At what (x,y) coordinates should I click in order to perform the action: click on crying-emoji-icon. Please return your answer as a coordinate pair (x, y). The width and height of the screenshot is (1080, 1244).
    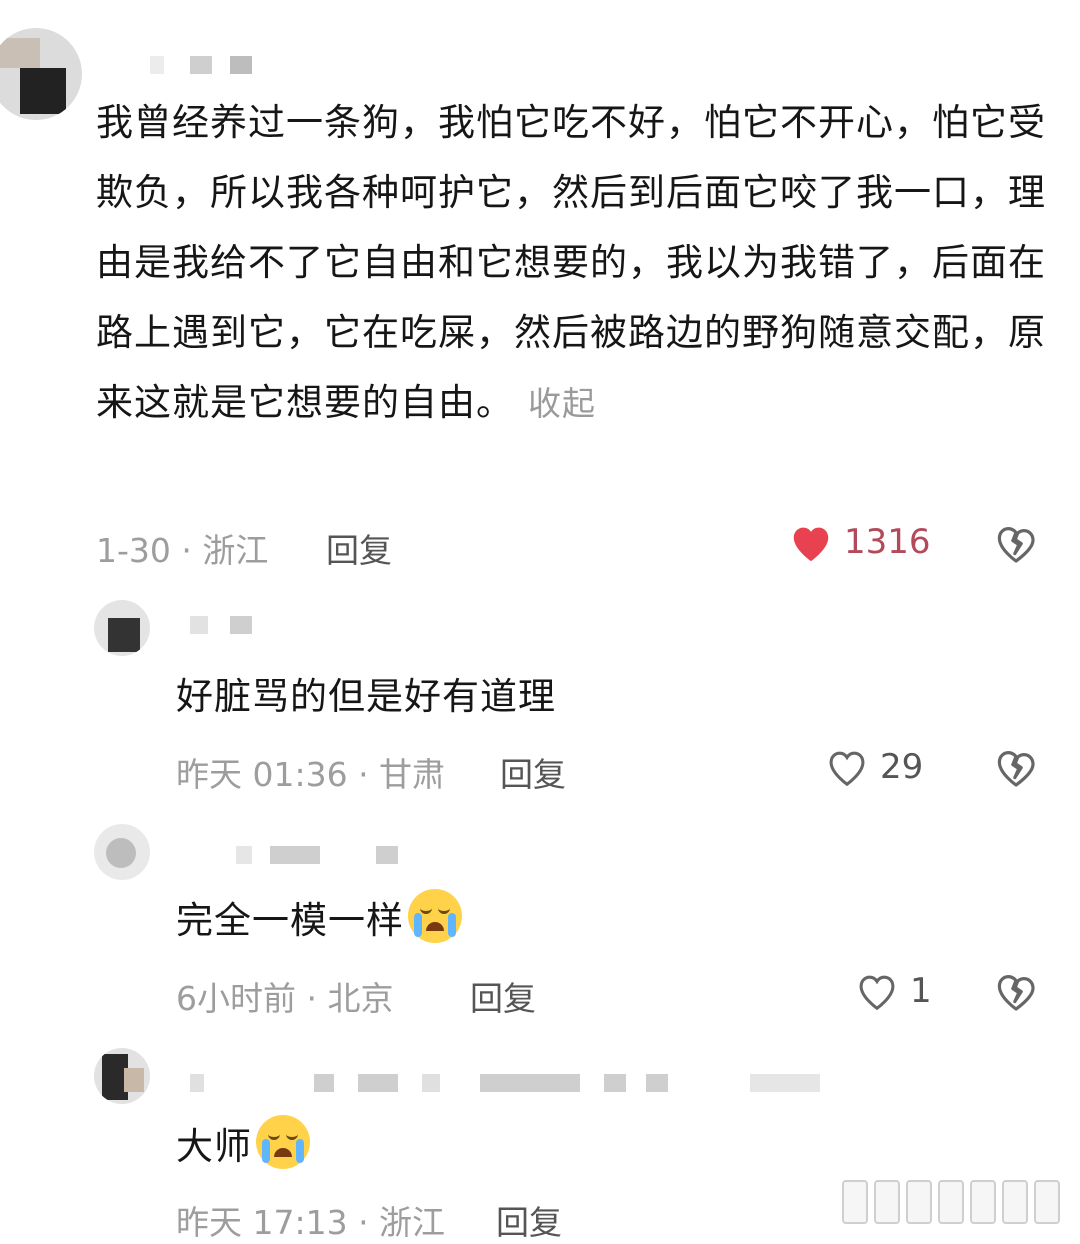
    Looking at the image, I should click on (283, 1142).